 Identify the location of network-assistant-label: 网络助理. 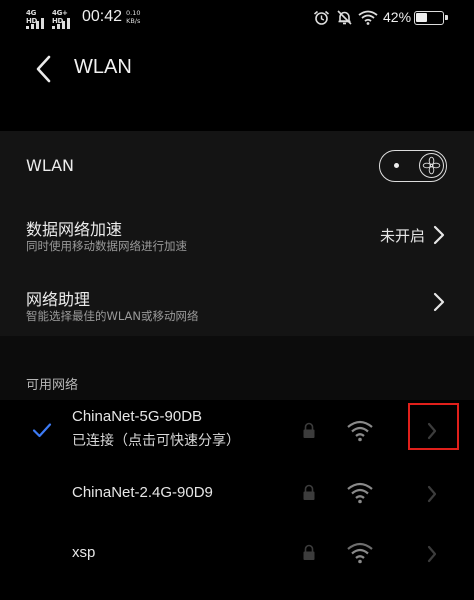
(58, 299).